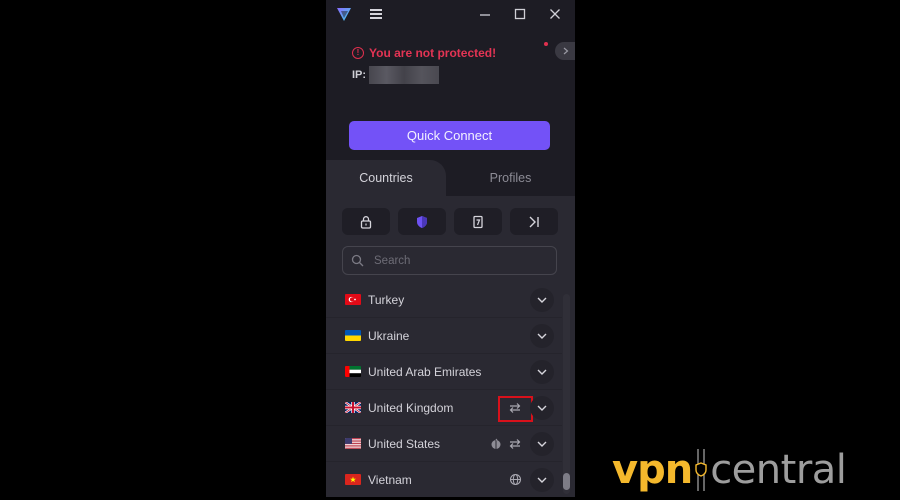  I want to click on scrollbar-thumb, so click(566, 481).